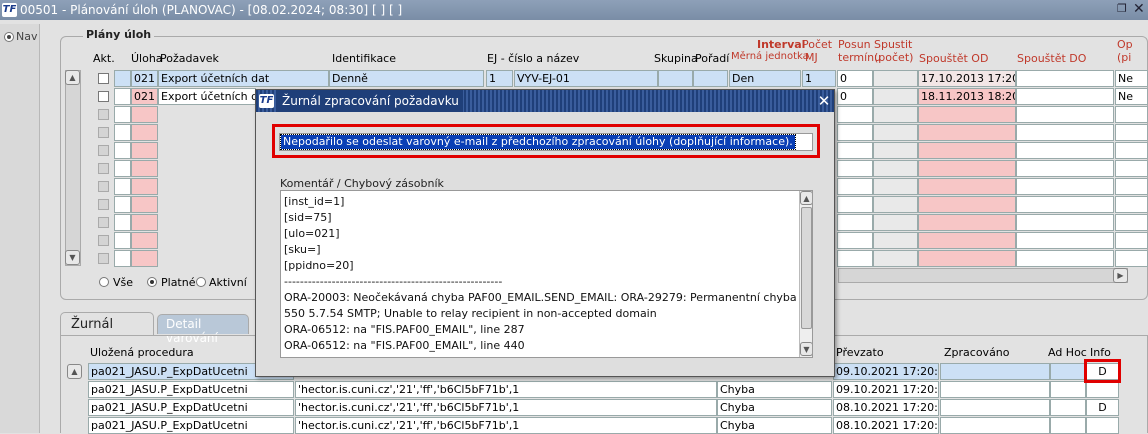  Describe the element at coordinates (710, 78) in the screenshot. I see `row1-poradi` at that location.